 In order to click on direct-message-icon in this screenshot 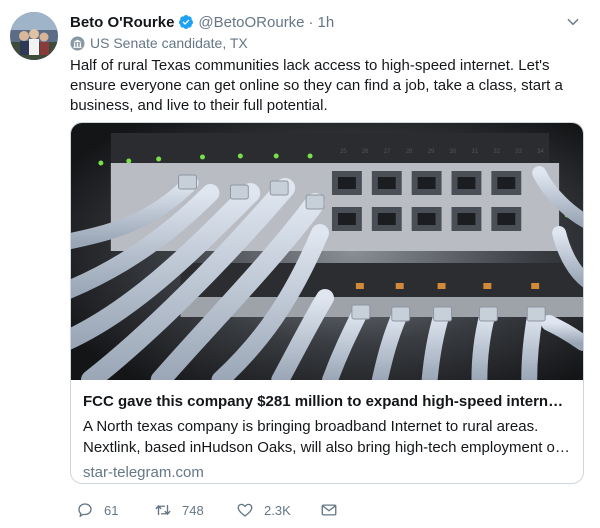, I will do `click(329, 510)`.